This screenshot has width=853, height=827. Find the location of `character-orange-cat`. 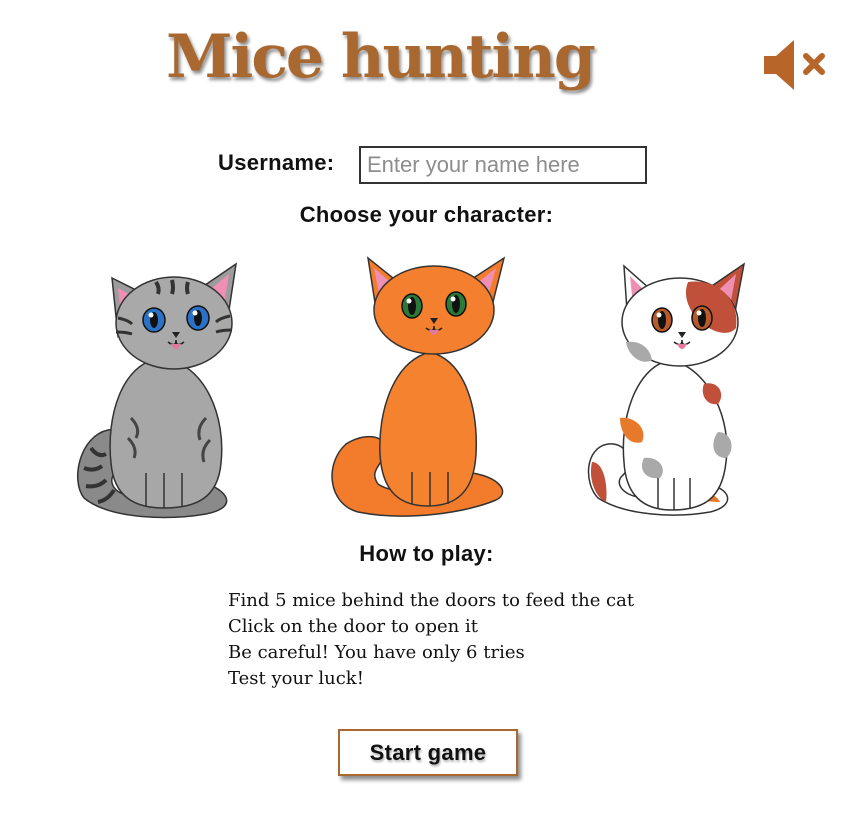

character-orange-cat is located at coordinates (424, 389).